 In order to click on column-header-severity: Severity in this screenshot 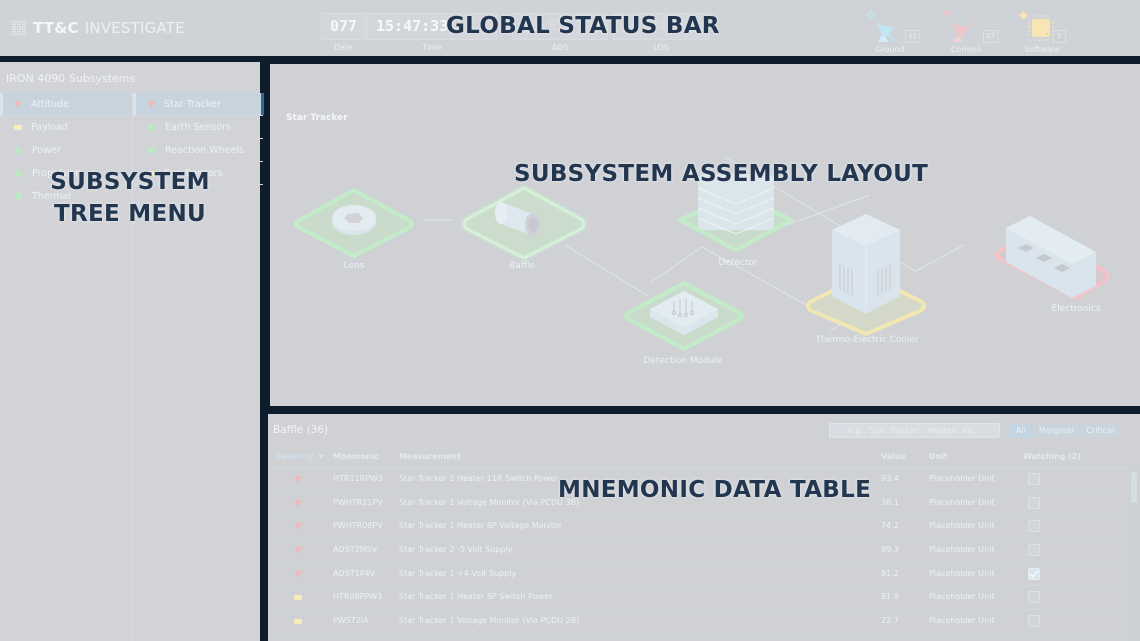, I will do `click(300, 456)`.